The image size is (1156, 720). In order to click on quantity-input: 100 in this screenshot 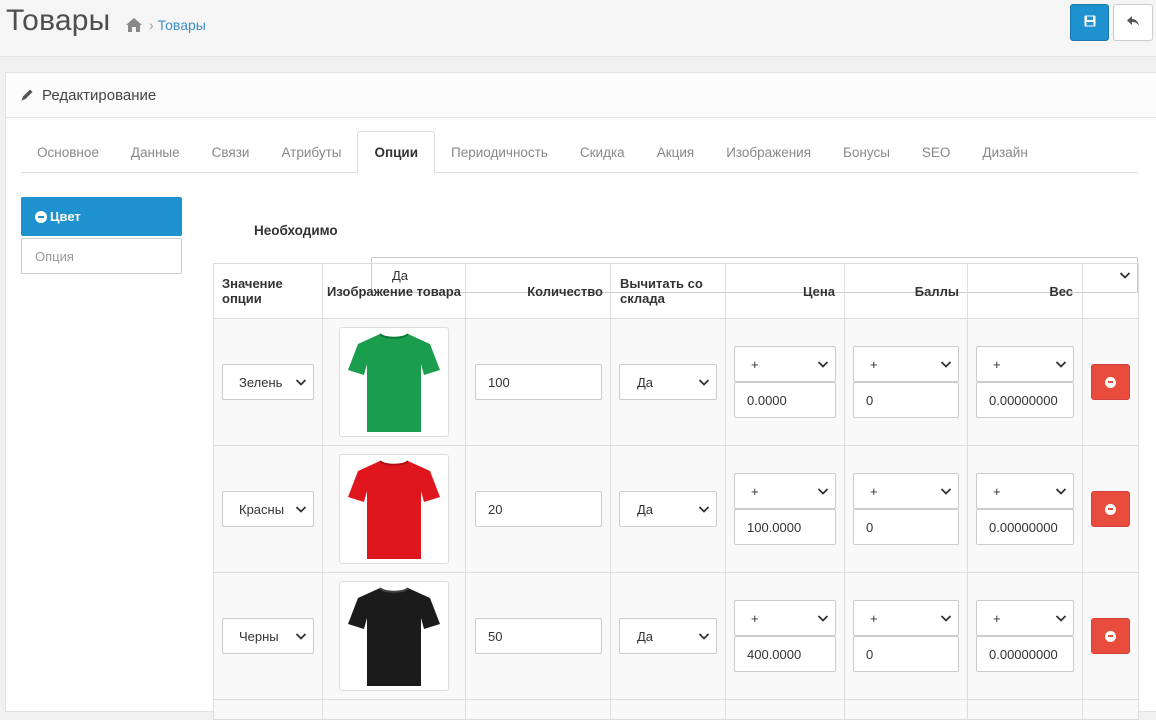, I will do `click(538, 382)`.